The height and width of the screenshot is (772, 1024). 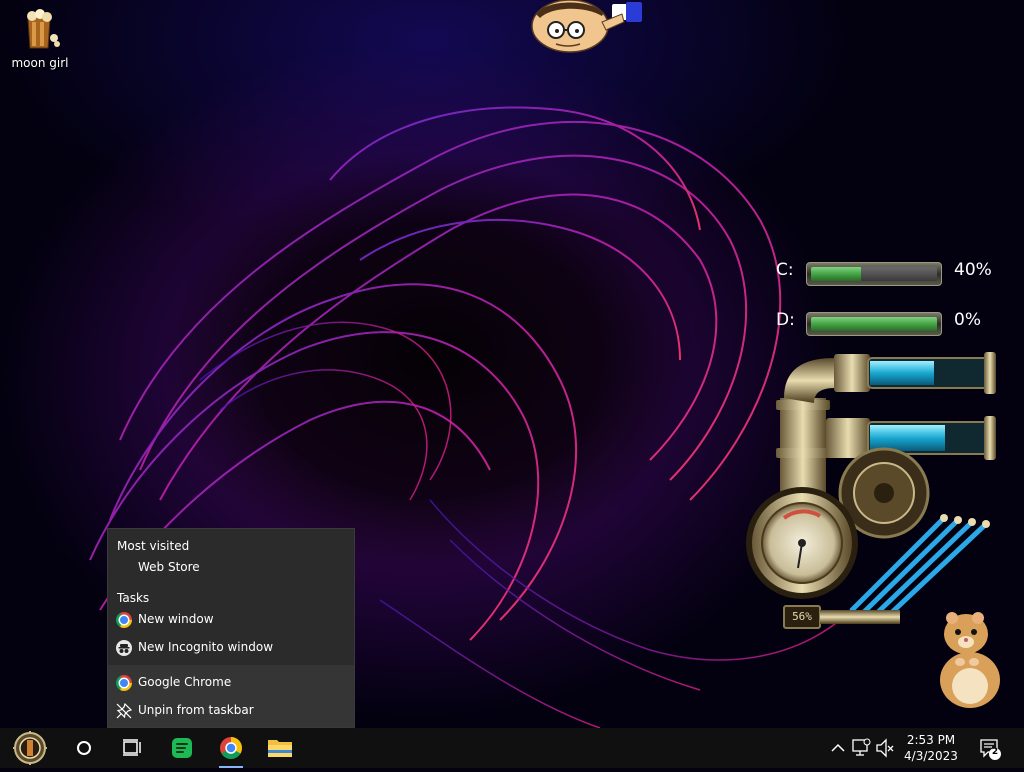 I want to click on spotify-icon, so click(x=182, y=748).